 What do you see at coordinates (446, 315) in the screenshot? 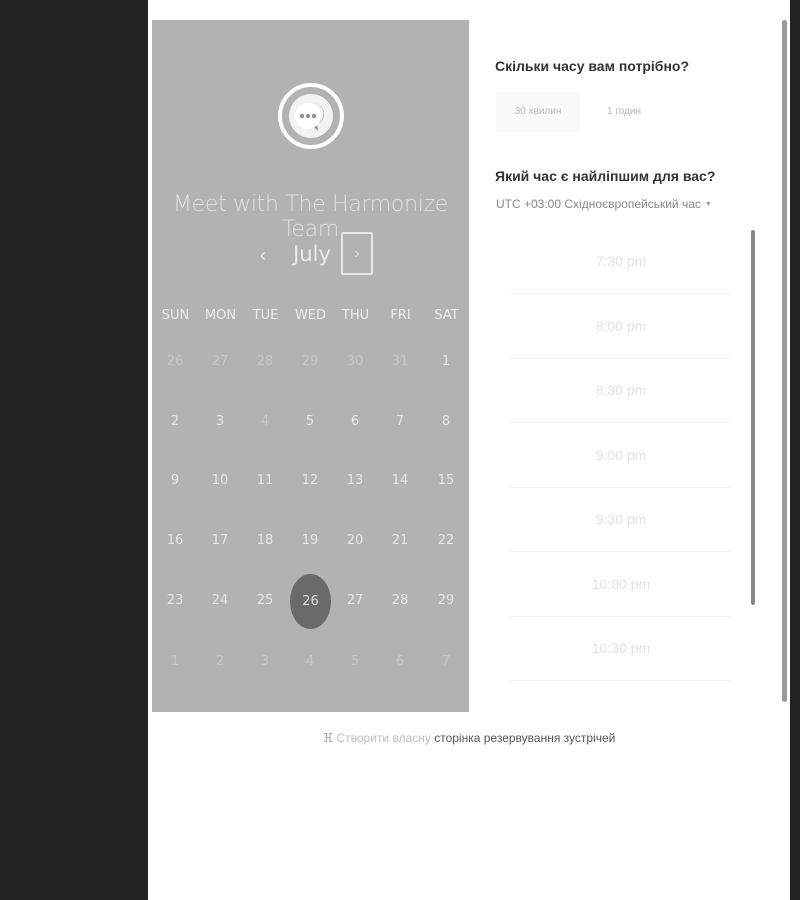
I see `weekday-sat: SAT` at bounding box center [446, 315].